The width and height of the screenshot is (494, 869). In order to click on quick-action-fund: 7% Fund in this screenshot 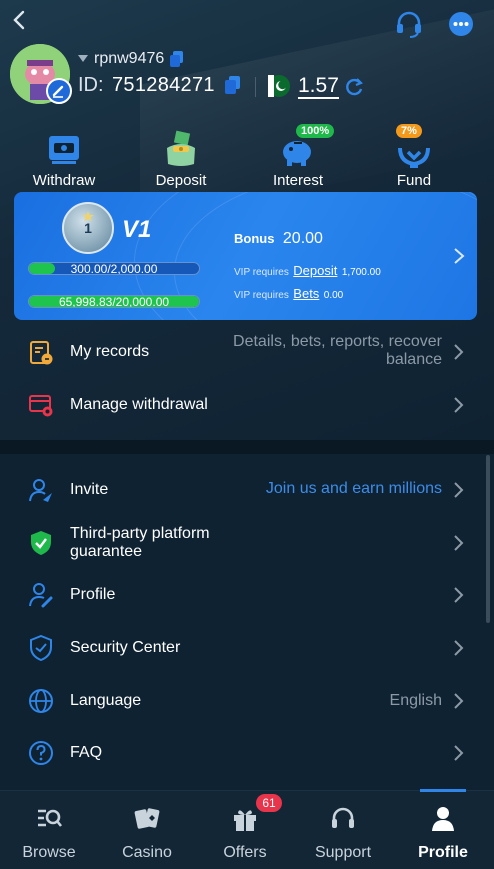, I will do `click(414, 156)`.